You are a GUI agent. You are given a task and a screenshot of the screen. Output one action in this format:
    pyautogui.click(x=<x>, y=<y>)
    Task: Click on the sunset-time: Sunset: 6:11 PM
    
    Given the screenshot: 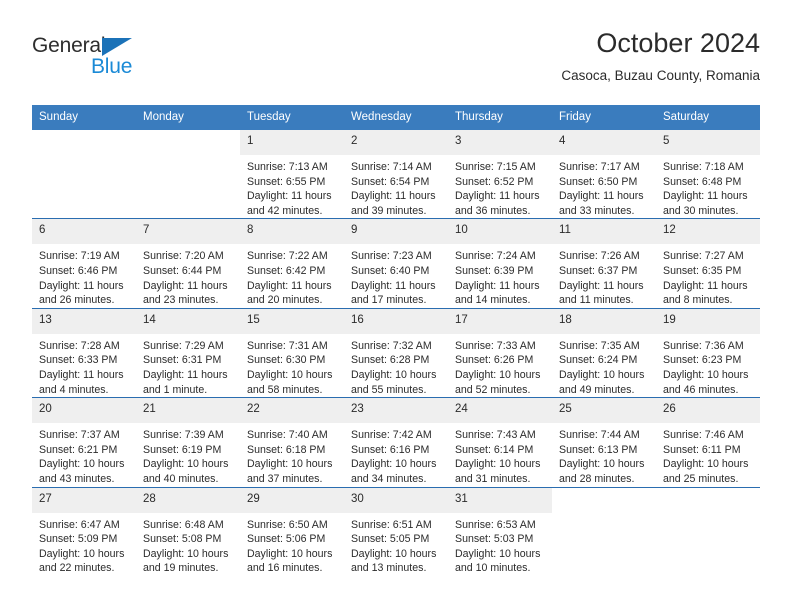 What is the action you would take?
    pyautogui.click(x=702, y=449)
    